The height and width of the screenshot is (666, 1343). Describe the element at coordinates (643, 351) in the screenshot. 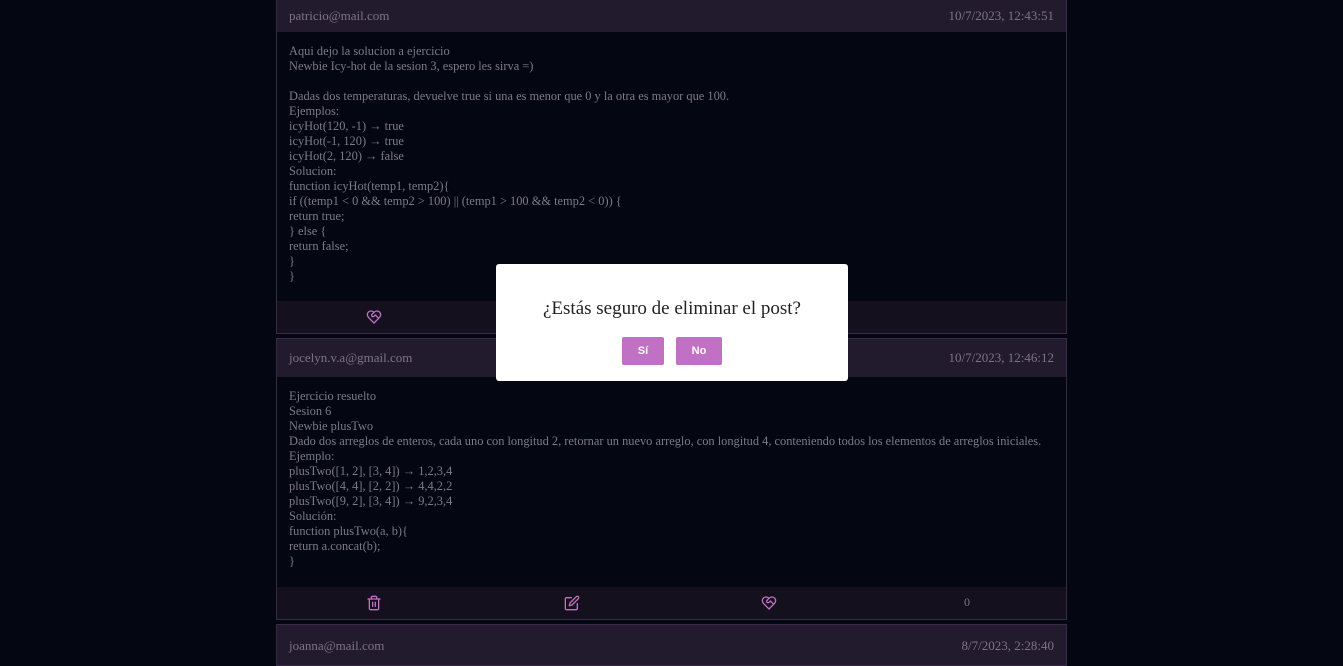

I see `confirm-yes-button: Sí` at that location.